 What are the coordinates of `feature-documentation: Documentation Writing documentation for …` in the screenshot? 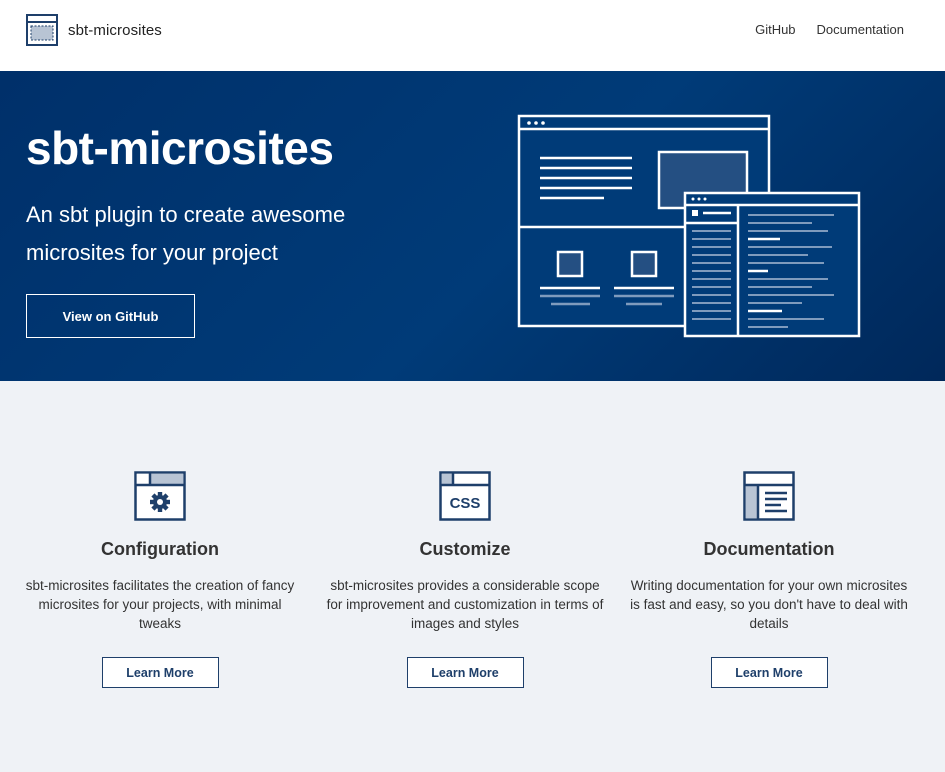 It's located at (769, 579).